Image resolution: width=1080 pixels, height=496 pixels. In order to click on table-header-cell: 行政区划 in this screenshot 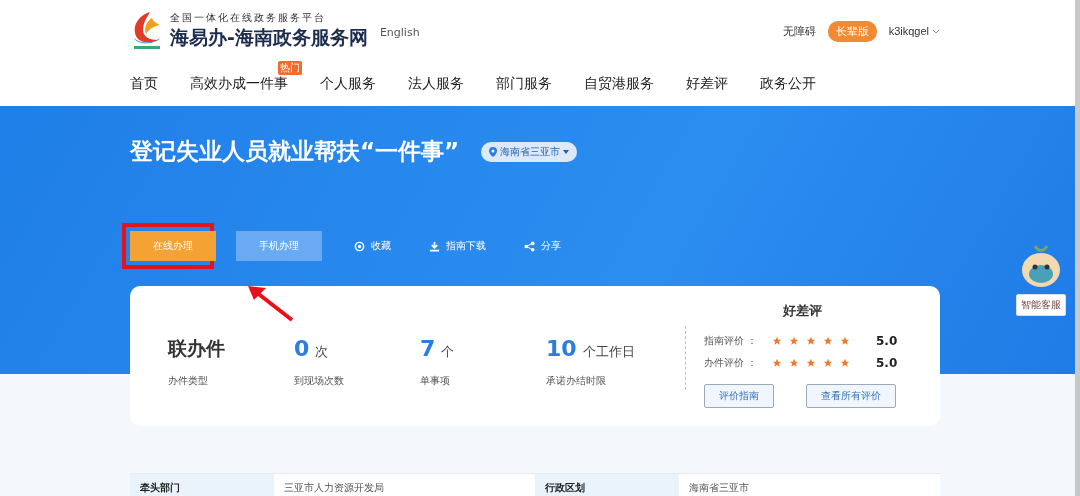, I will do `click(607, 485)`.